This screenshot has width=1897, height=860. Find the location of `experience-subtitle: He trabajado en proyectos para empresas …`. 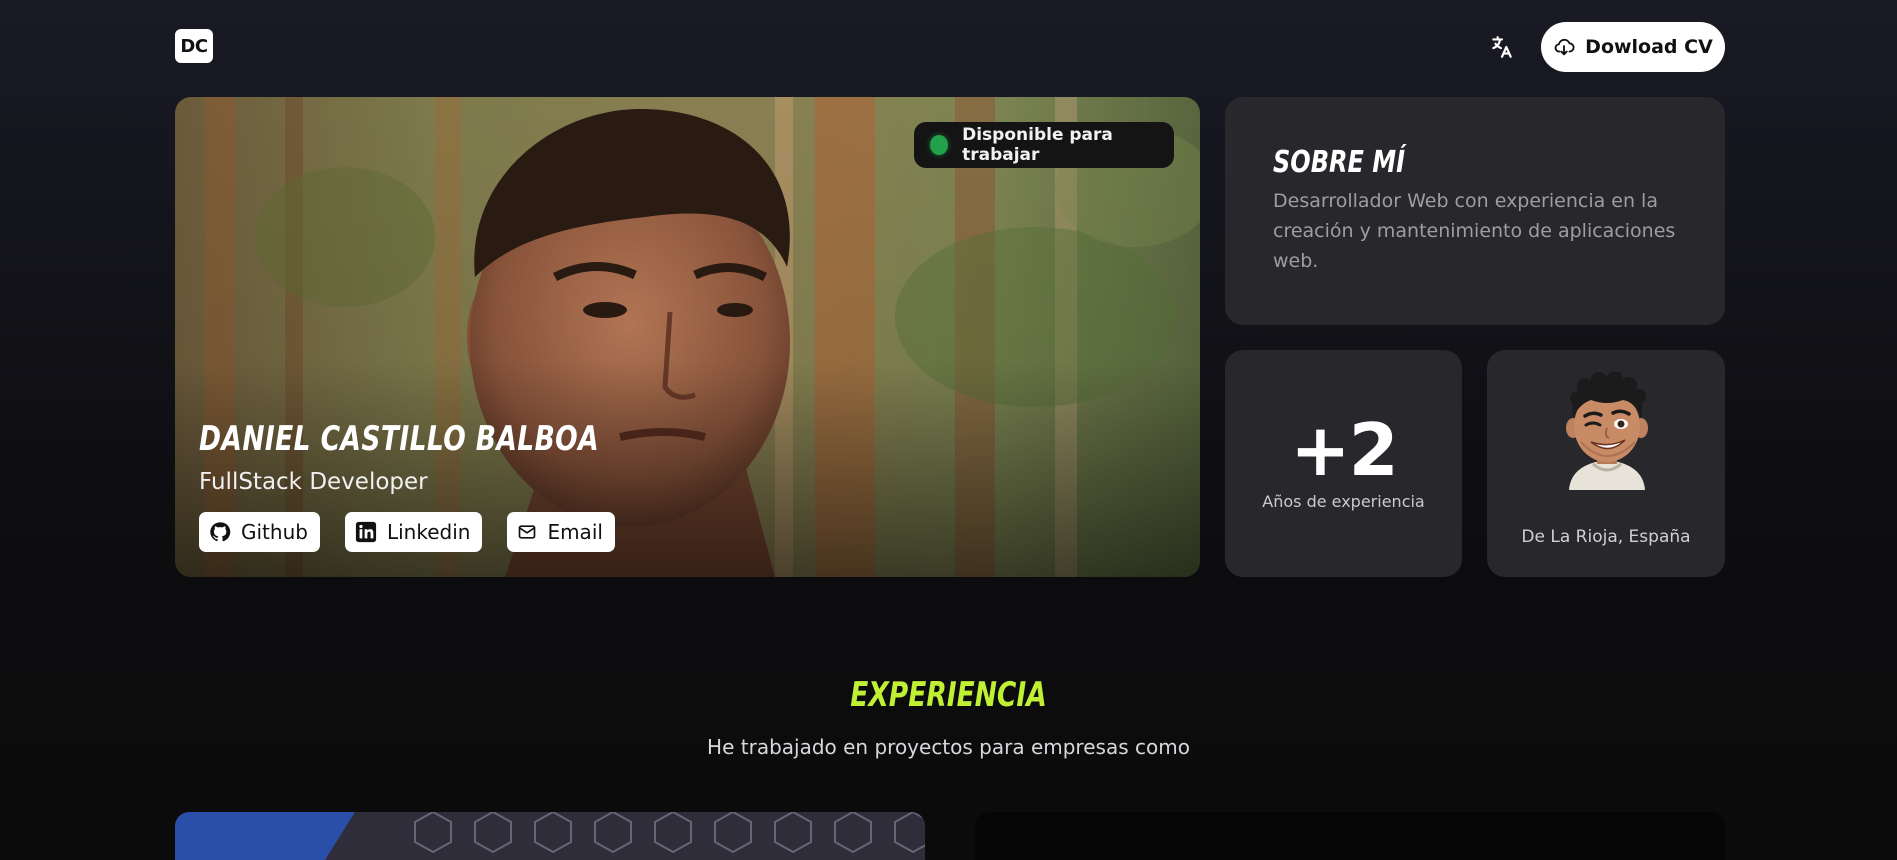

experience-subtitle: He trabajado en proyectos para empresas … is located at coordinates (948, 747).